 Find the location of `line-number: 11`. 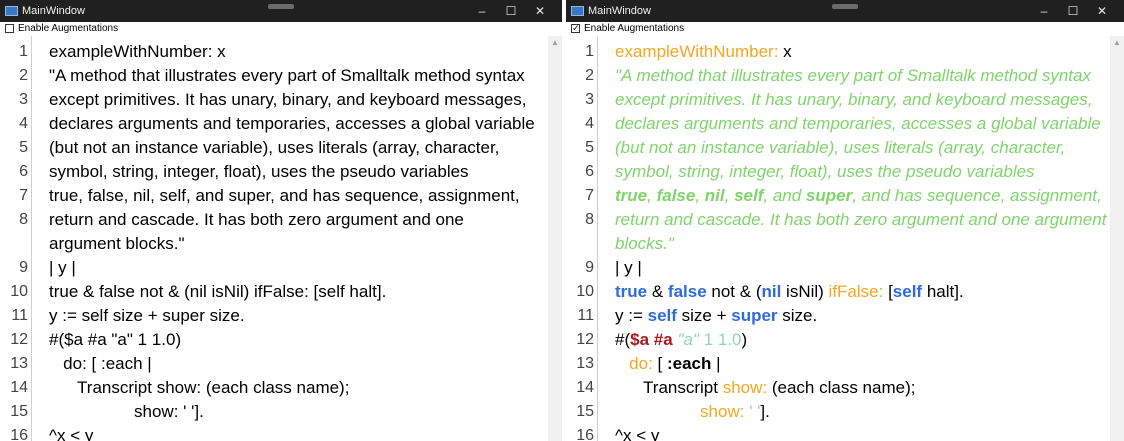

line-number: 11 is located at coordinates (585, 315).